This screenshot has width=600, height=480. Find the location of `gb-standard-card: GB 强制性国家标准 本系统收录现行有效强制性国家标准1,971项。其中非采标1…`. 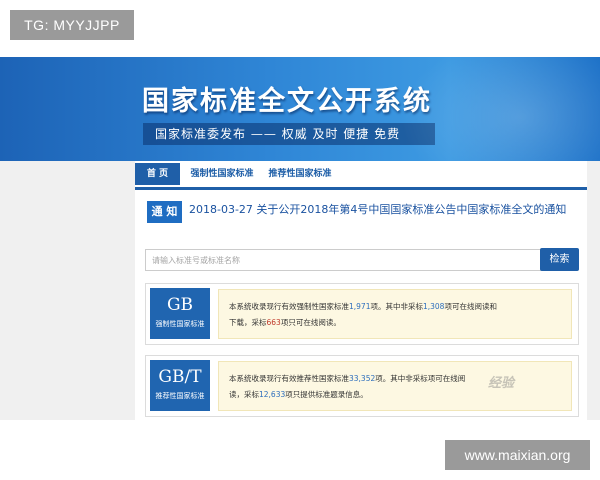

gb-standard-card: GB 强制性国家标准 本系统收录现行有效强制性国家标准1,971项。其中非采标1… is located at coordinates (362, 314).